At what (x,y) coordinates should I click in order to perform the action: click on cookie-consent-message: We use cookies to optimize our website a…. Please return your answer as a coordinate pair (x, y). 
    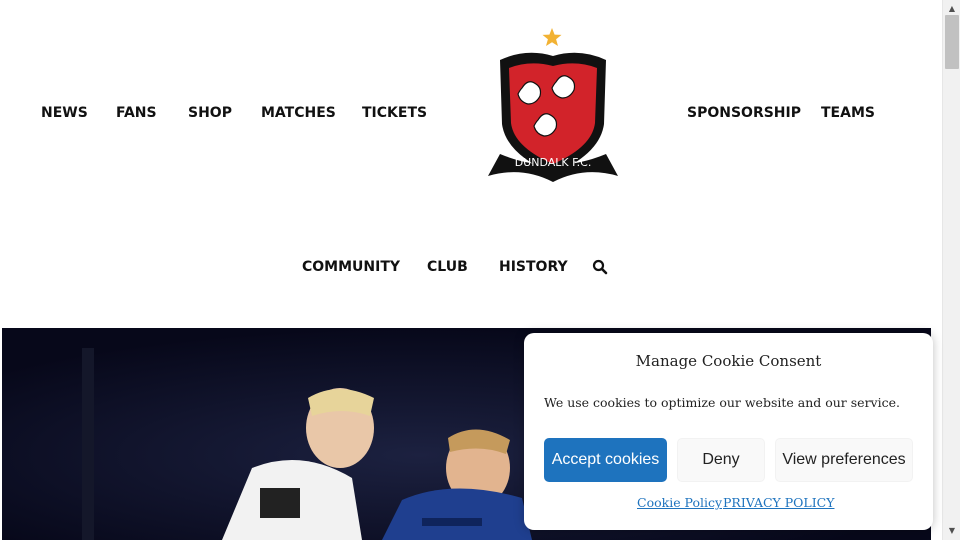
    Looking at the image, I should click on (722, 402).